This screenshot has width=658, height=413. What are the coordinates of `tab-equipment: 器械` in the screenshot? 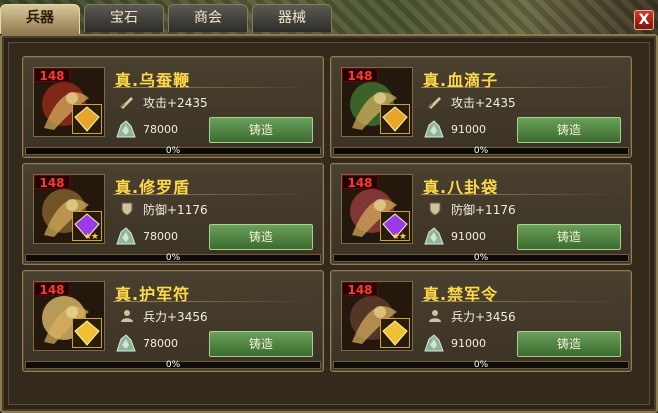 It's located at (292, 18).